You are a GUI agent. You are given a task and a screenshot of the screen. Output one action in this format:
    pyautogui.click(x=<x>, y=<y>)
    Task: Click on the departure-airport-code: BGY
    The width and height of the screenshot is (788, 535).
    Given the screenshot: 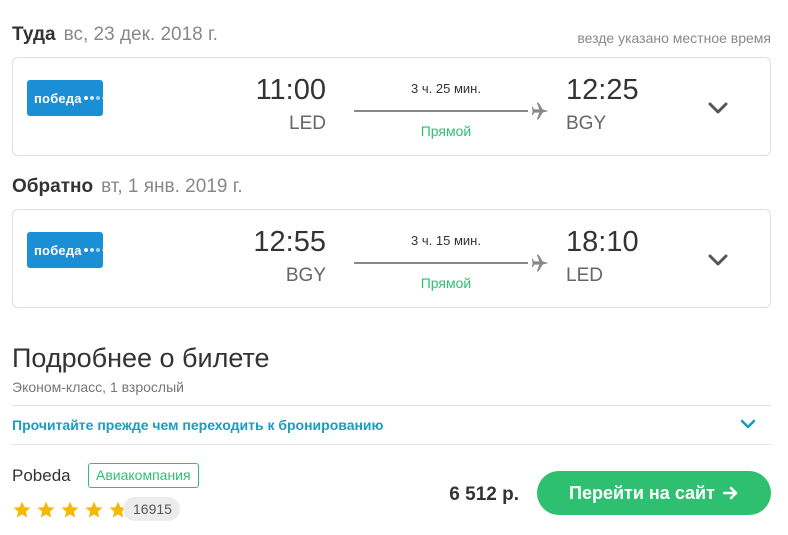 What is the action you would take?
    pyautogui.click(x=305, y=275)
    